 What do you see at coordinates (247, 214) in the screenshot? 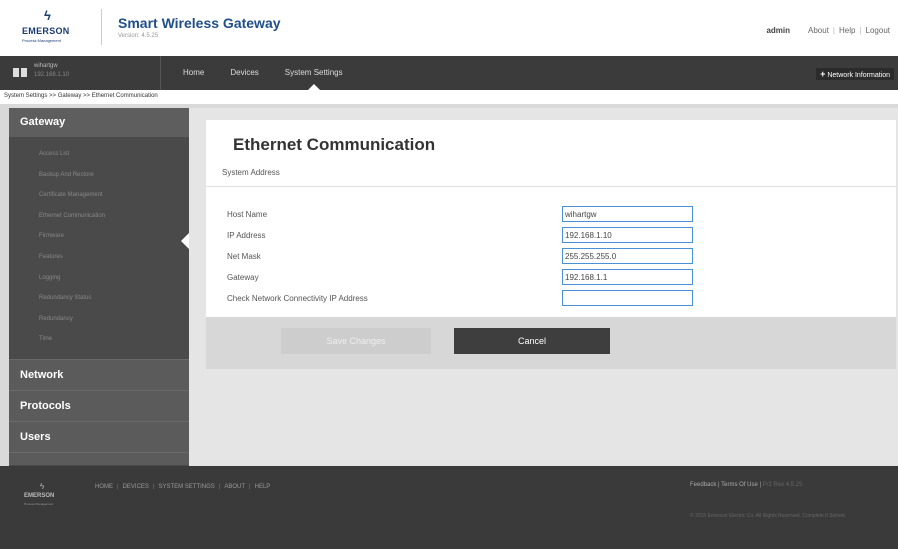
I see `host-name-label: Host Name` at bounding box center [247, 214].